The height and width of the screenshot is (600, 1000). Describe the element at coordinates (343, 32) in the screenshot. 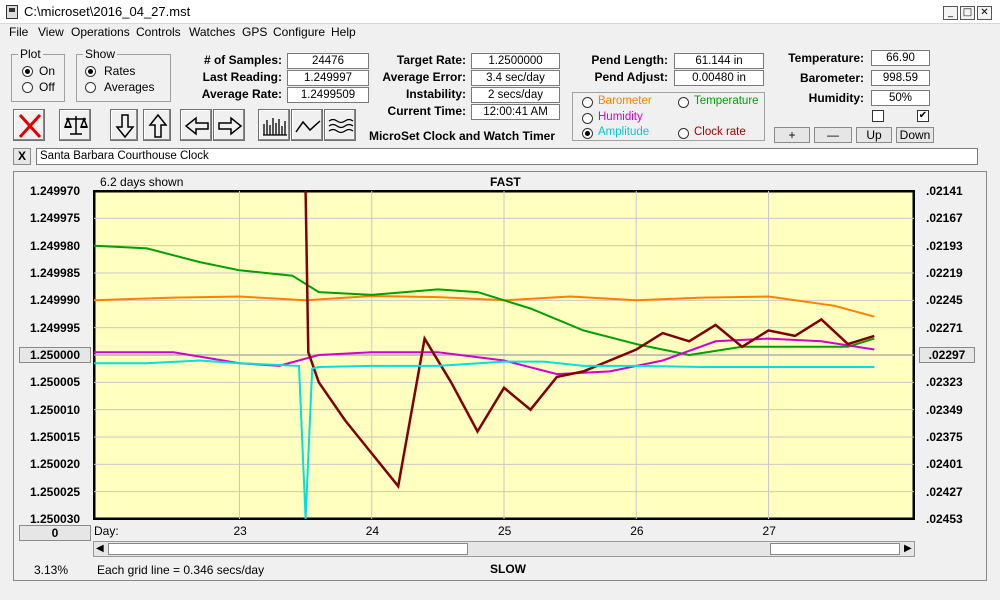

I see `menu-help: Help` at that location.